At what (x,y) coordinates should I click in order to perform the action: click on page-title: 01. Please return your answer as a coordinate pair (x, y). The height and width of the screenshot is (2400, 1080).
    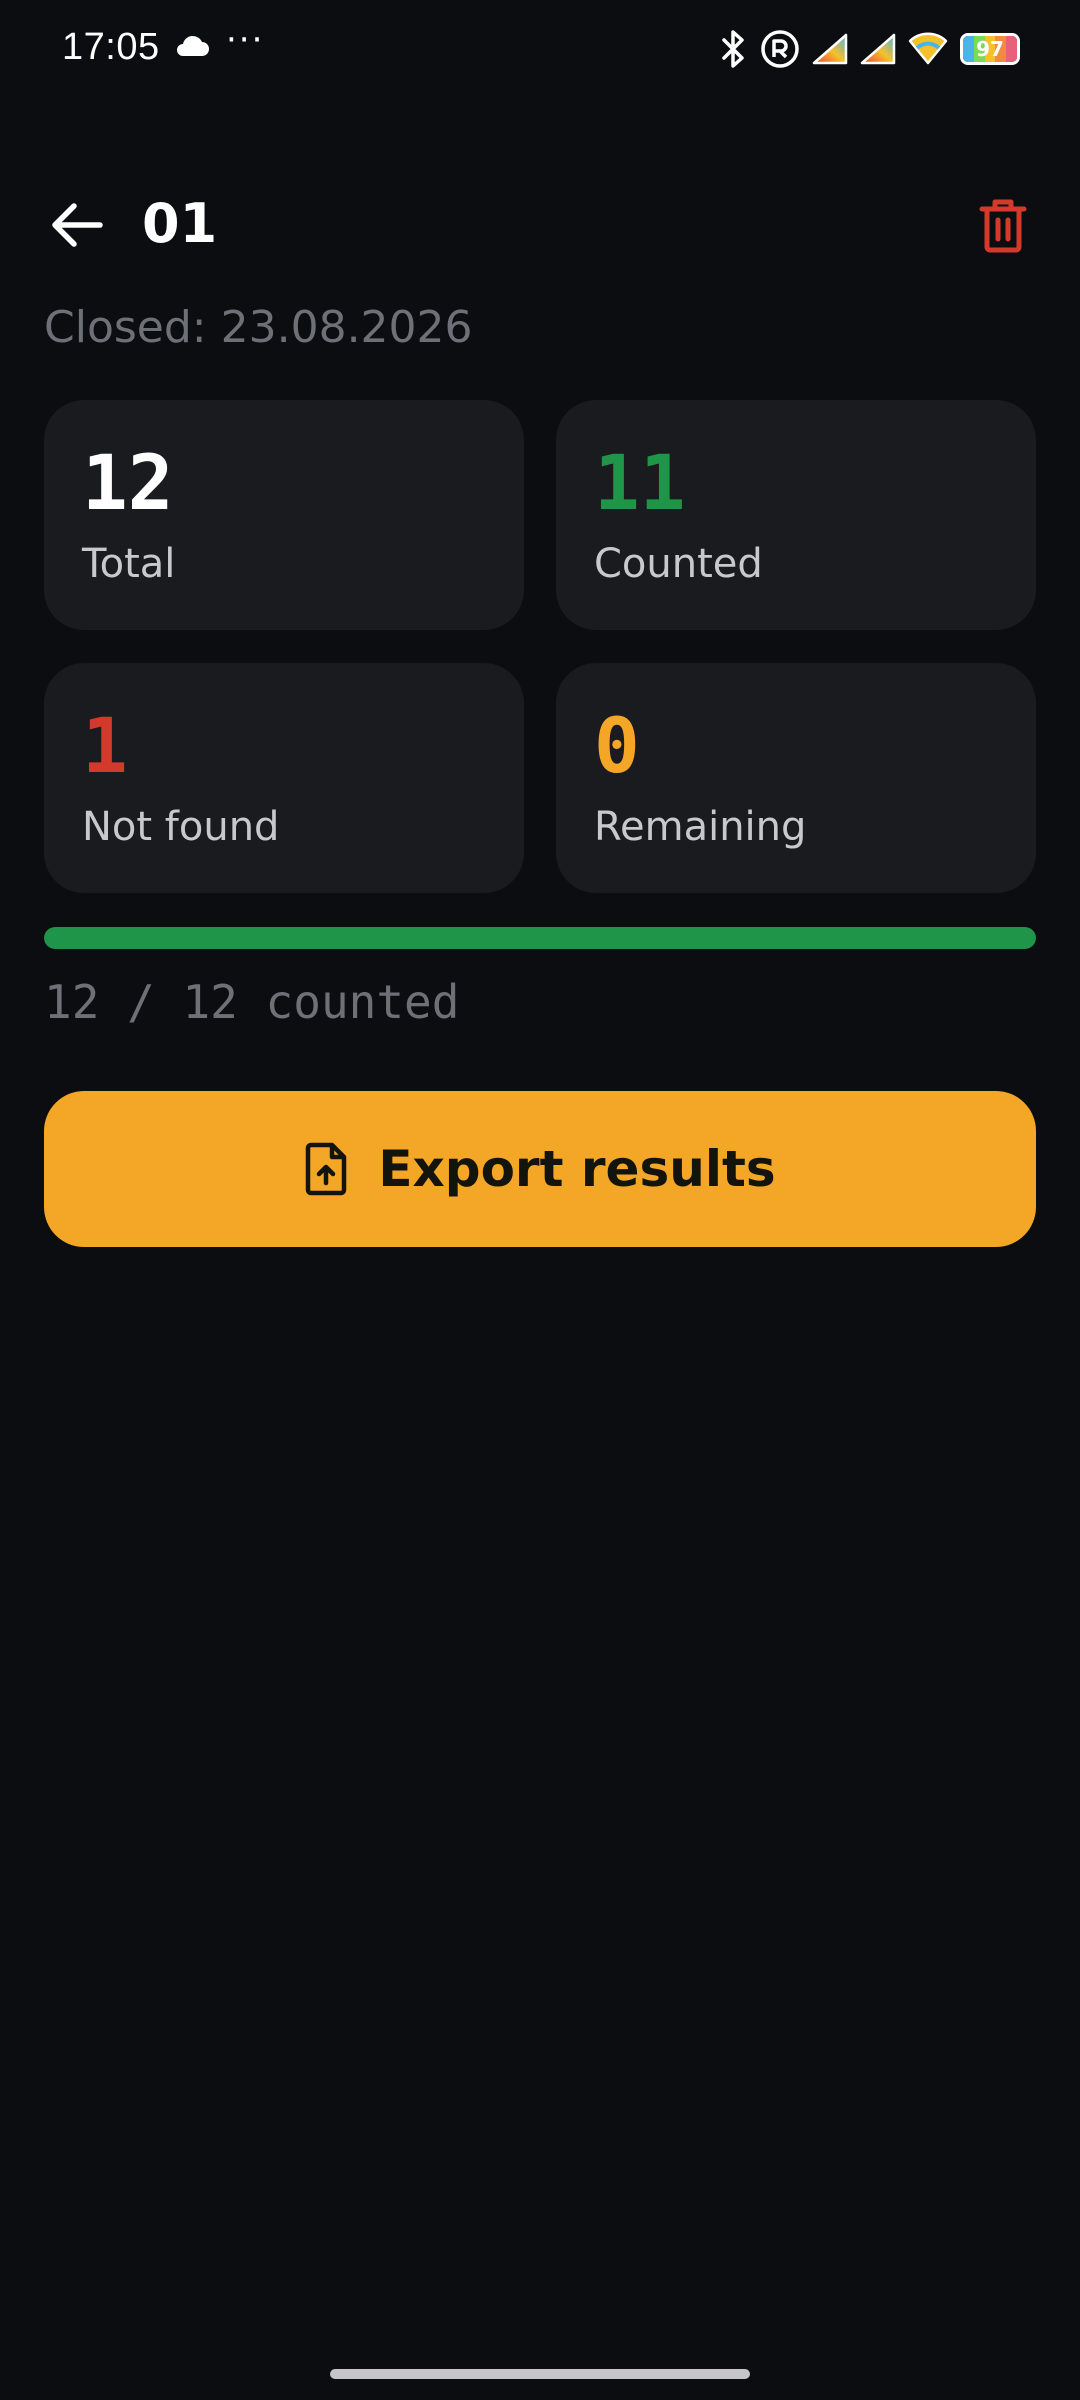
    Looking at the image, I should click on (180, 223).